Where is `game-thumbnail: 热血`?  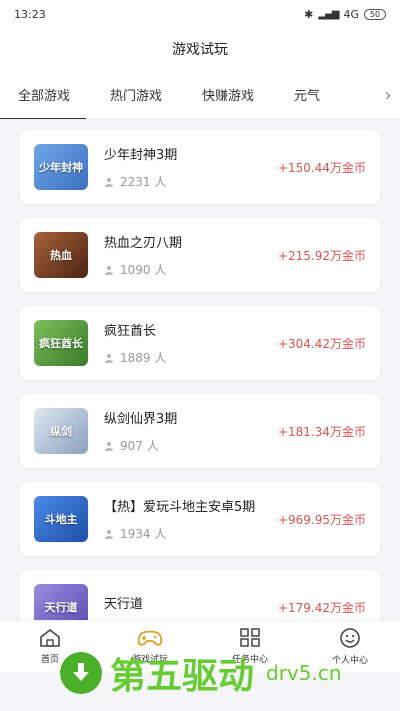 game-thumbnail: 热血 is located at coordinates (61, 255).